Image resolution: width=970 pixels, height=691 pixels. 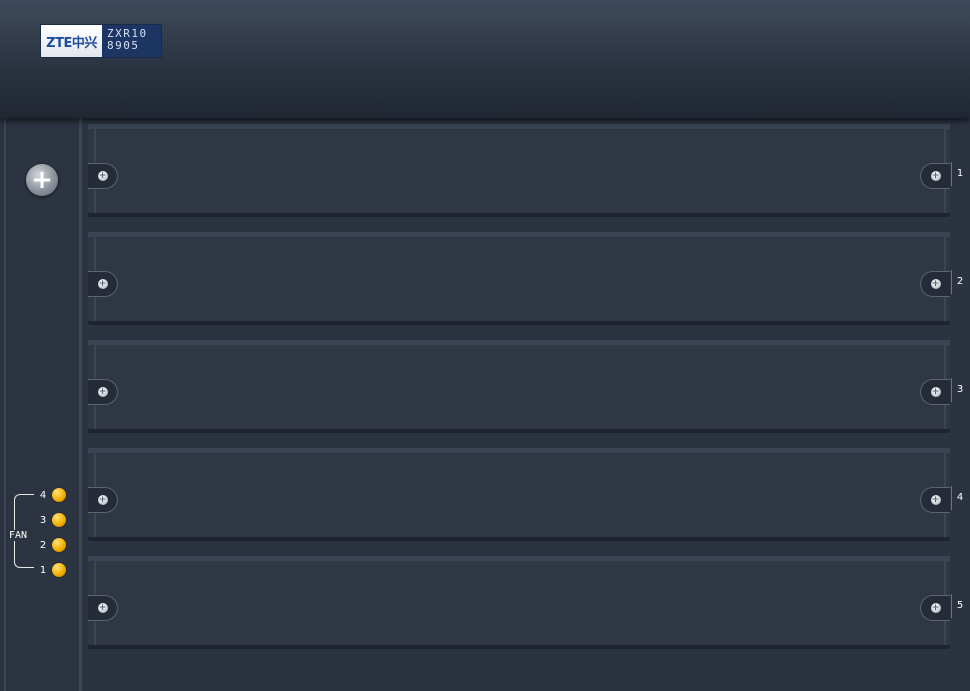 I want to click on slot-number-1: 1, so click(x=960, y=173).